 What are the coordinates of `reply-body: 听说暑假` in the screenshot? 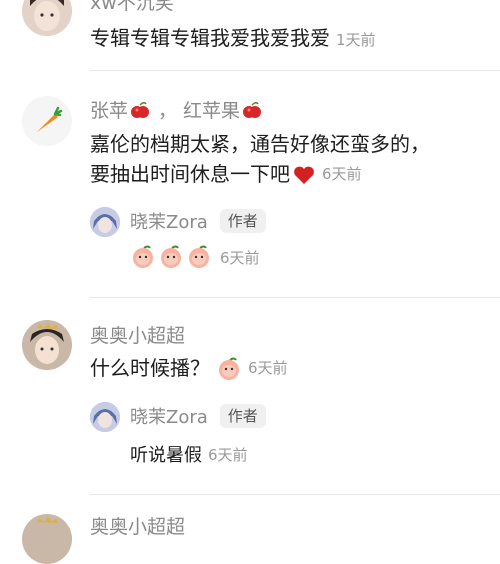 It's located at (166, 455).